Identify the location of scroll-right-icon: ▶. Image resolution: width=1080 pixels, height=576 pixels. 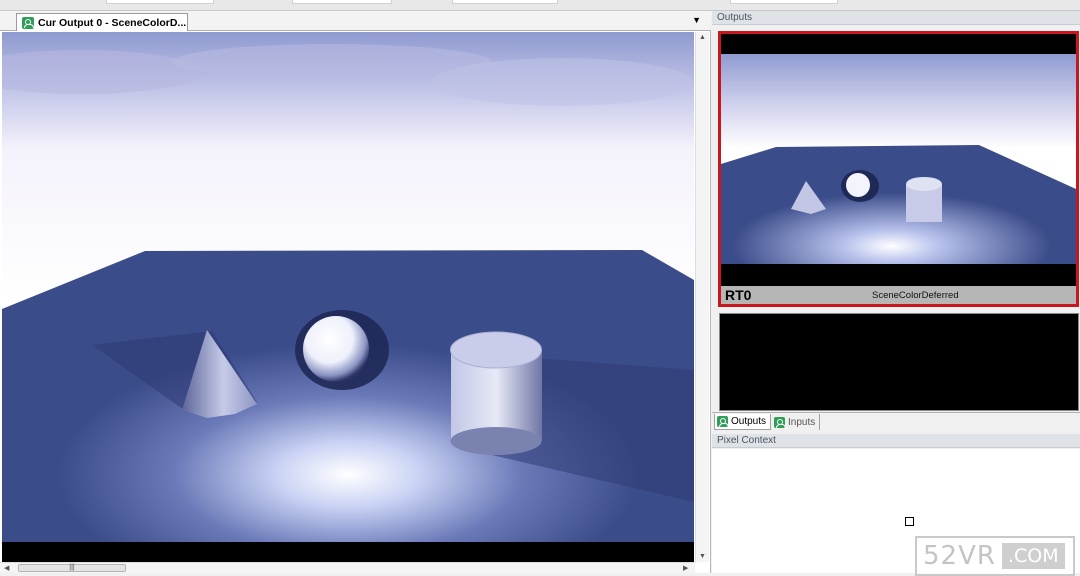
(685, 568).